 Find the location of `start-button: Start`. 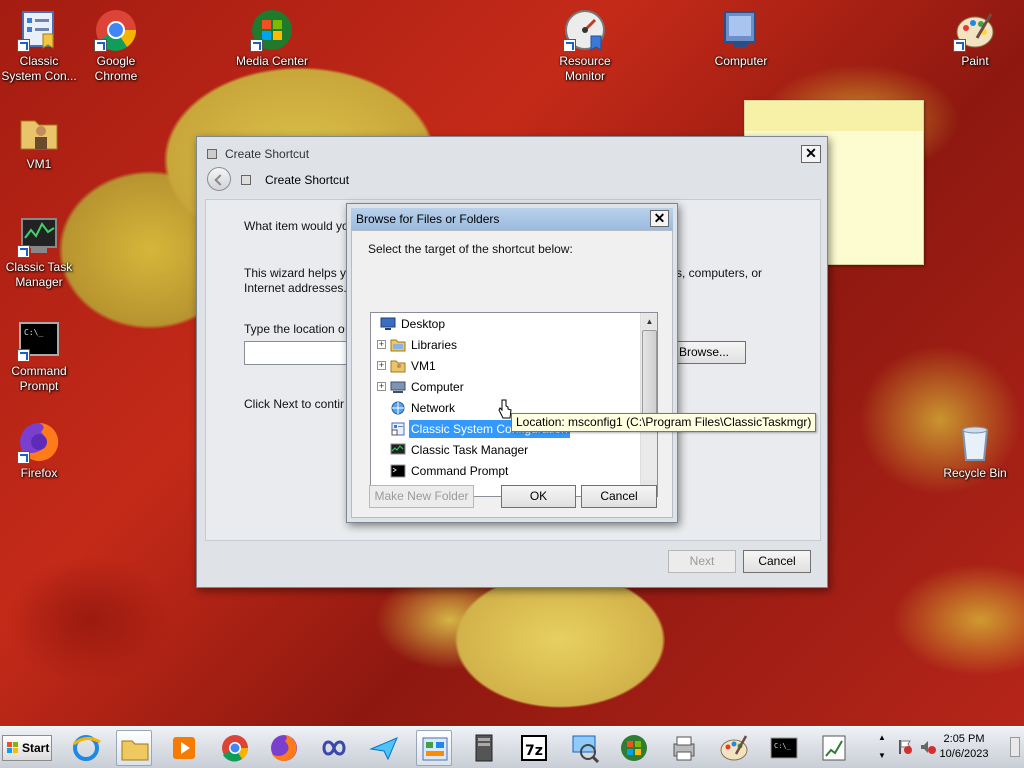

start-button: Start is located at coordinates (27, 748).